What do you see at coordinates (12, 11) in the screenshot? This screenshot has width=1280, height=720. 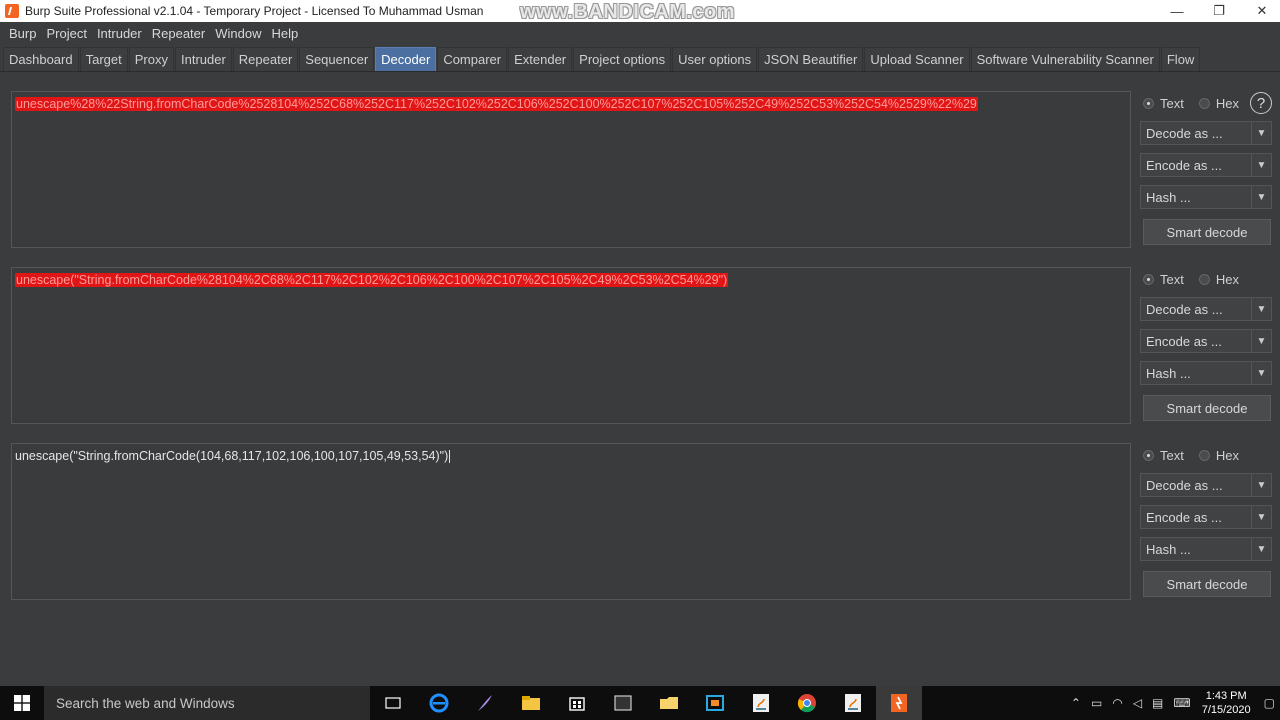 I see `burp-logo-icon` at bounding box center [12, 11].